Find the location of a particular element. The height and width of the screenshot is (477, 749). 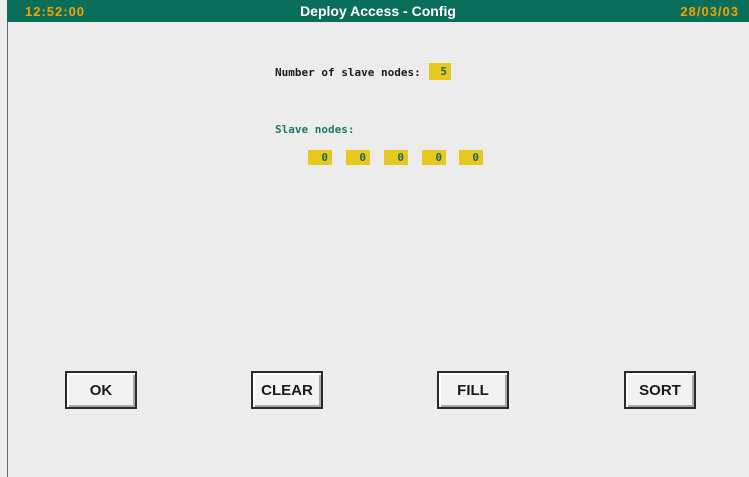

window-title: Deploy Access - Config is located at coordinates (378, 11).